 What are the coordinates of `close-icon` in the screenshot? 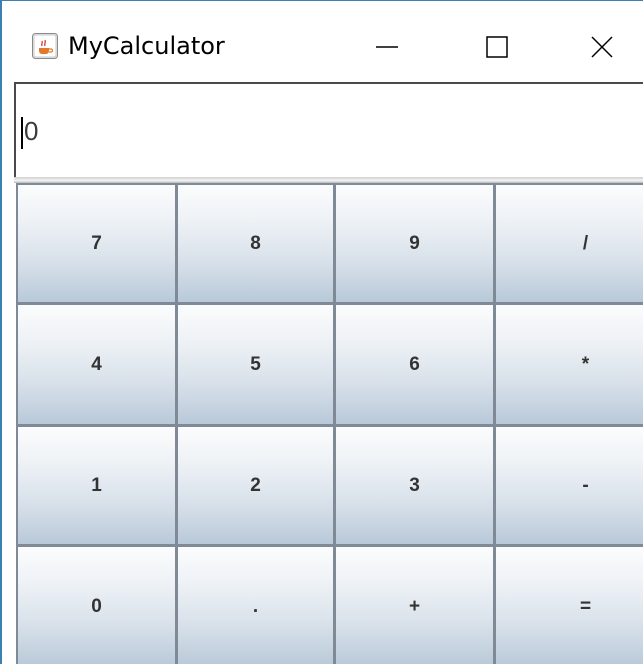 It's located at (602, 47).